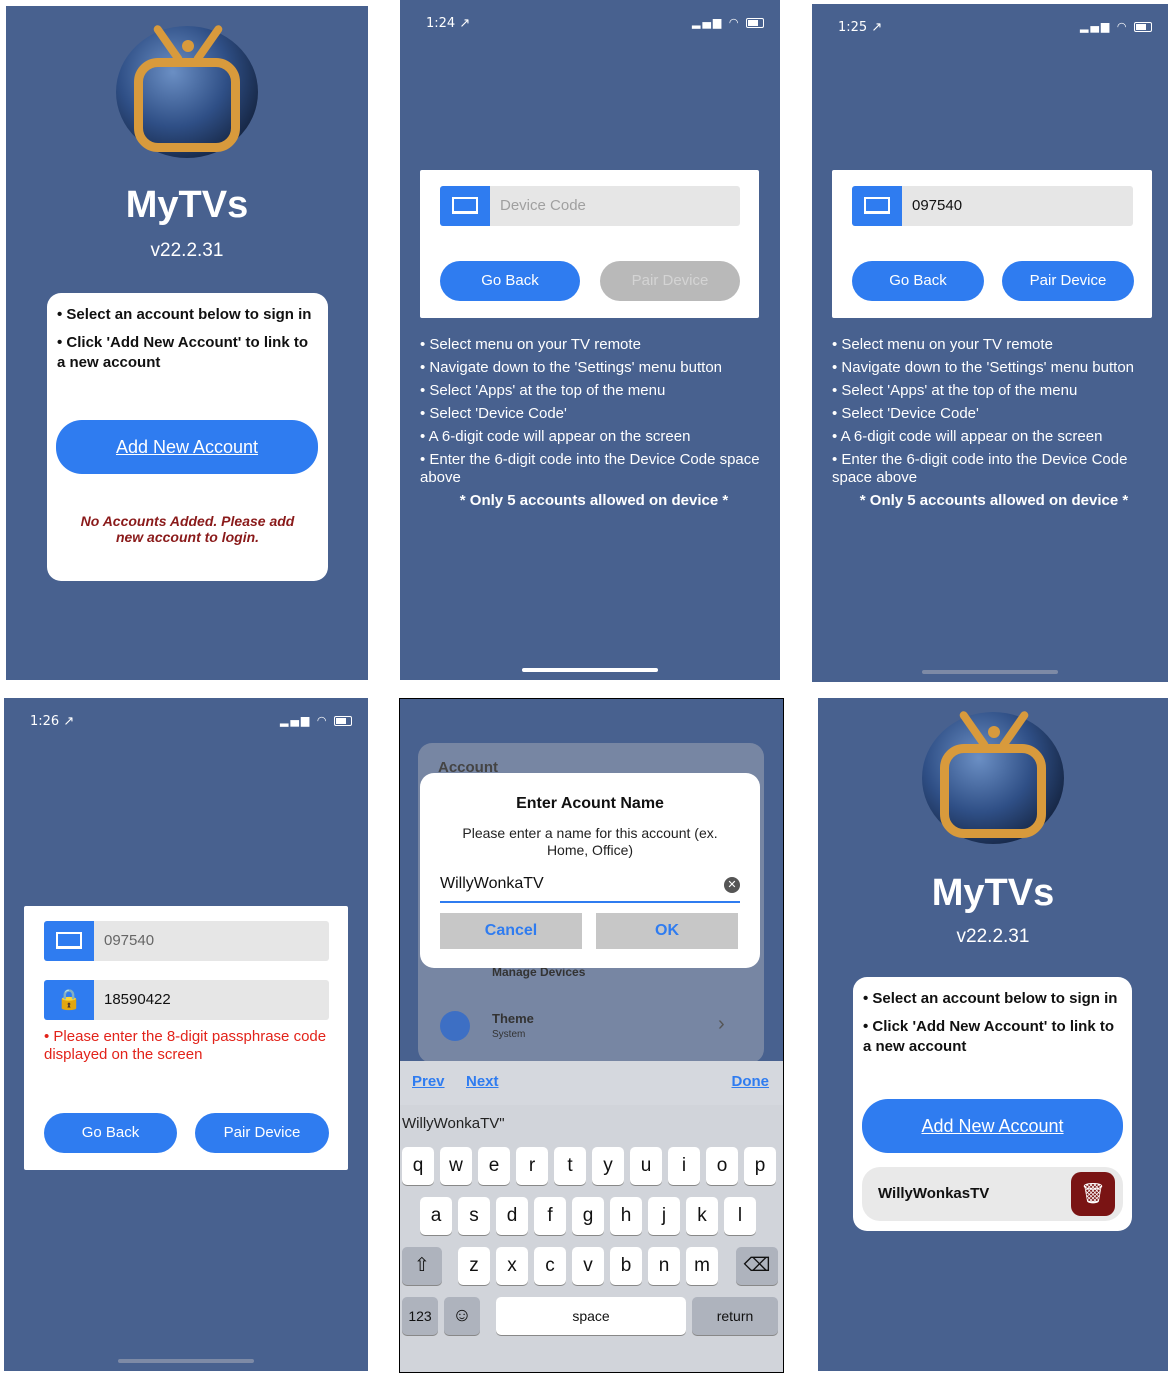  What do you see at coordinates (995, 29) in the screenshot?
I see `status-bar: 1:25 ↗ ▂▄▆ ◠` at bounding box center [995, 29].